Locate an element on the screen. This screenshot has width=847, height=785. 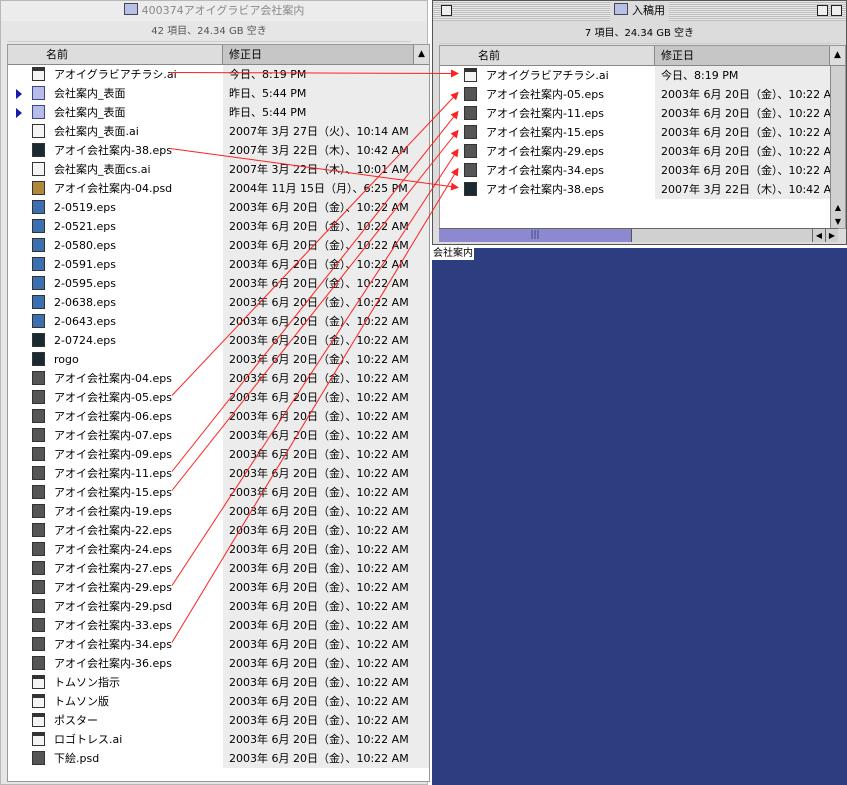
file-row: 2-0580.eps 2003年 6月 20日（金）、10:22 AM is located at coordinates (218, 245).